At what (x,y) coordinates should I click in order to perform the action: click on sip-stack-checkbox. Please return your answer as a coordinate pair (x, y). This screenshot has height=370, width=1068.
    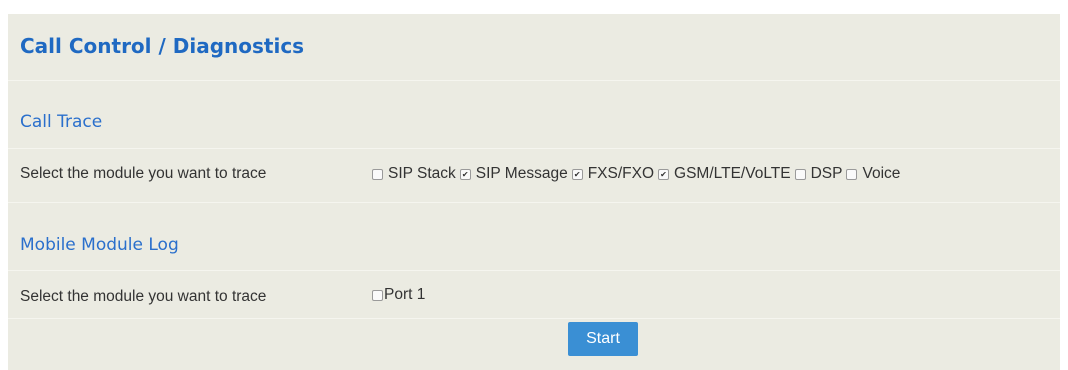
    Looking at the image, I should click on (377, 174).